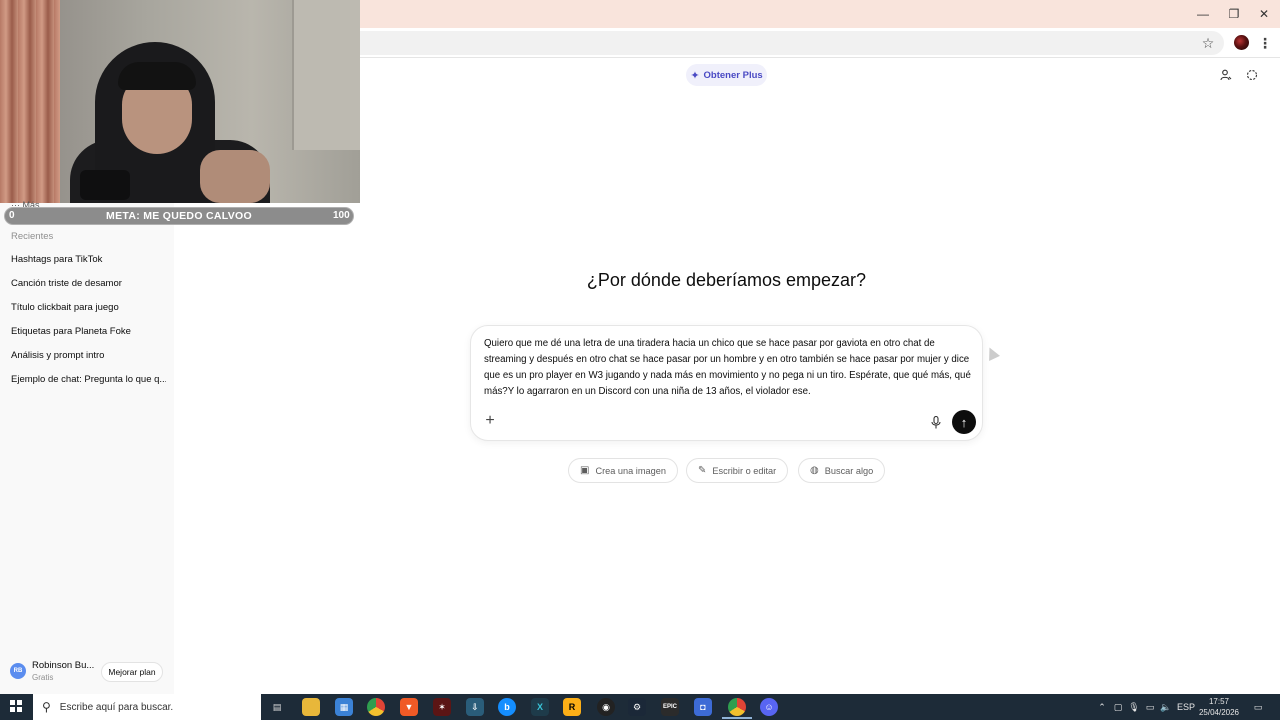 The width and height of the screenshot is (1280, 720). Describe the element at coordinates (733, 75) in the screenshot. I see `get-plus-label: Obtener Plus` at that location.